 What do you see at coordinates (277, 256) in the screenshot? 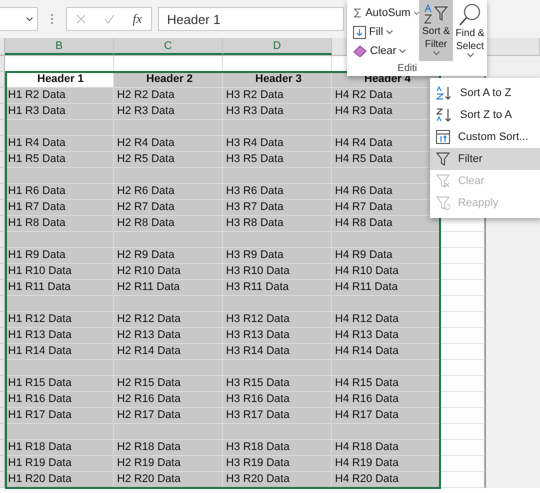
I see `table-cell: H3 R9 Data` at bounding box center [277, 256].